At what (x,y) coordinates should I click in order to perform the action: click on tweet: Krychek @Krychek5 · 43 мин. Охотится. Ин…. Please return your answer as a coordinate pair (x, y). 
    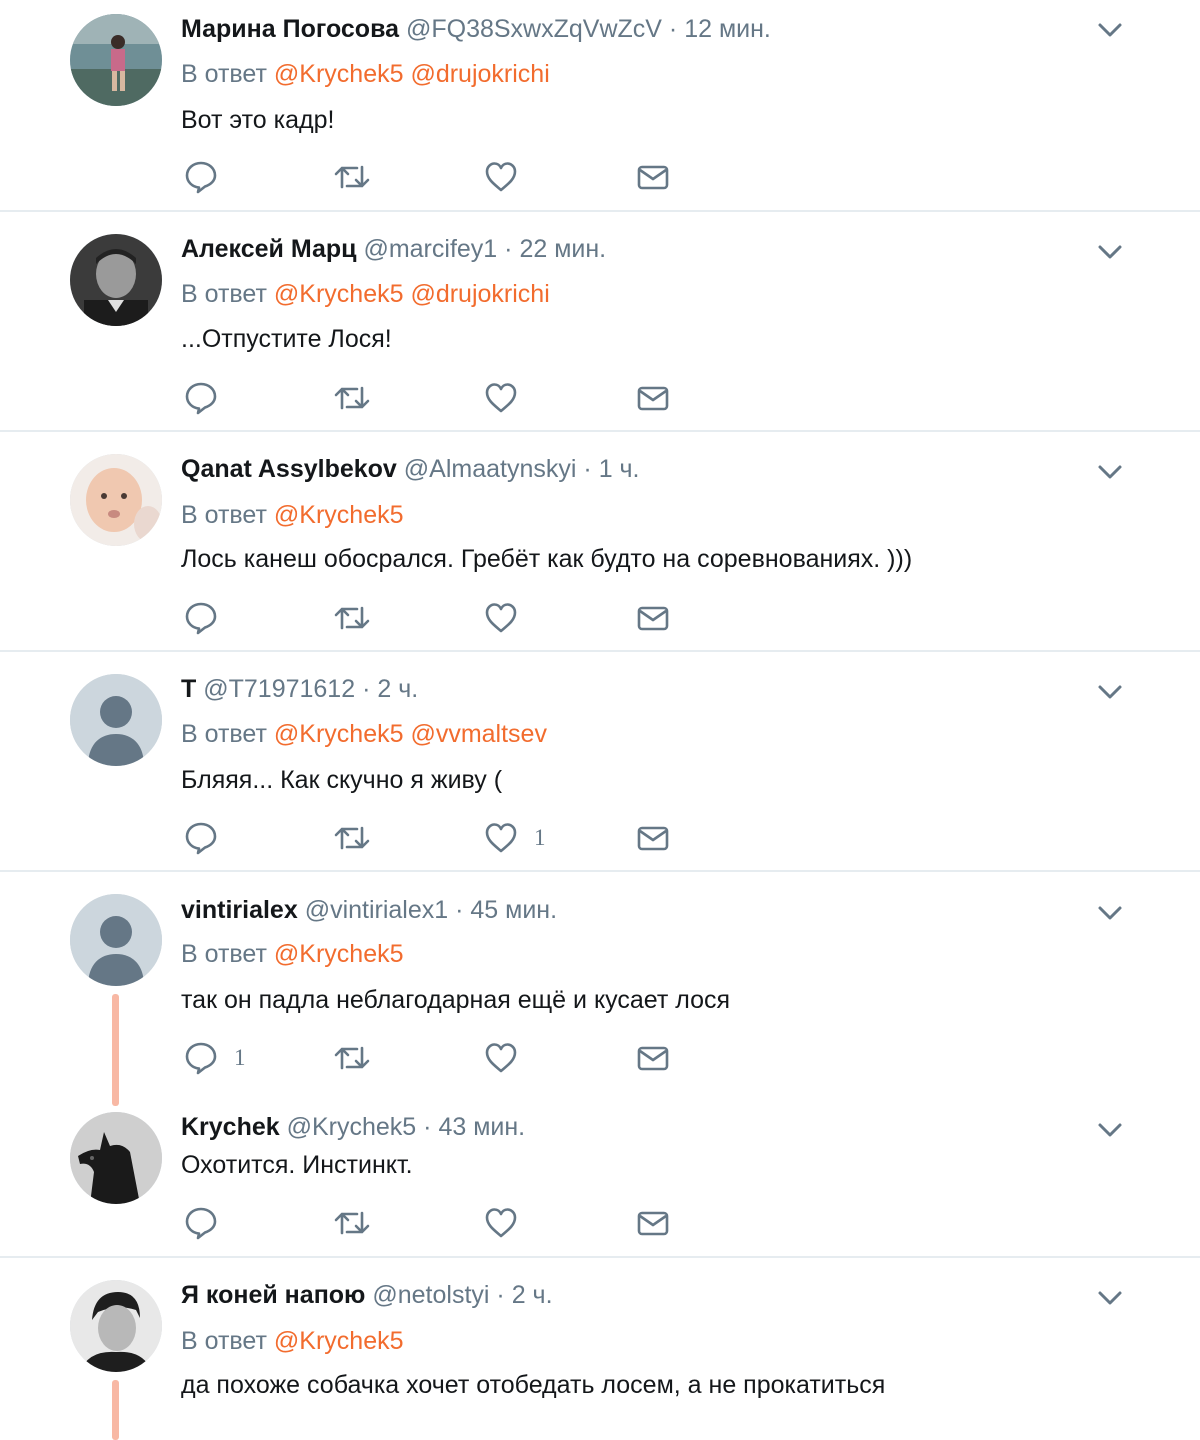
    Looking at the image, I should click on (600, 1175).